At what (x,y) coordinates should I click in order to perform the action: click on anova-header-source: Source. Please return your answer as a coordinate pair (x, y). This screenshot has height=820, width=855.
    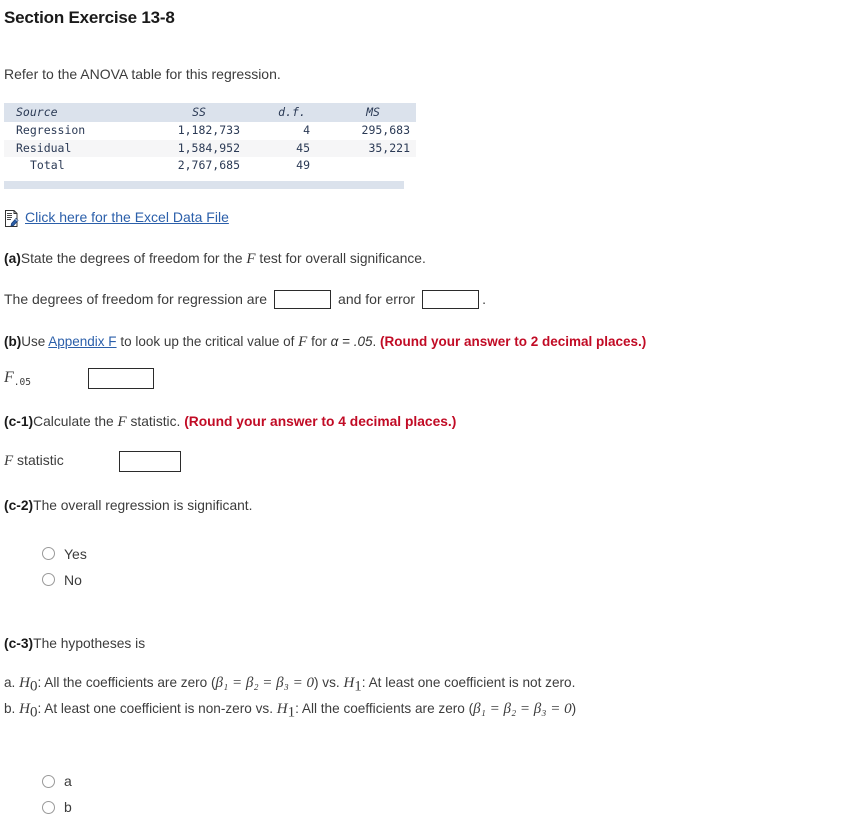
    Looking at the image, I should click on (74, 112).